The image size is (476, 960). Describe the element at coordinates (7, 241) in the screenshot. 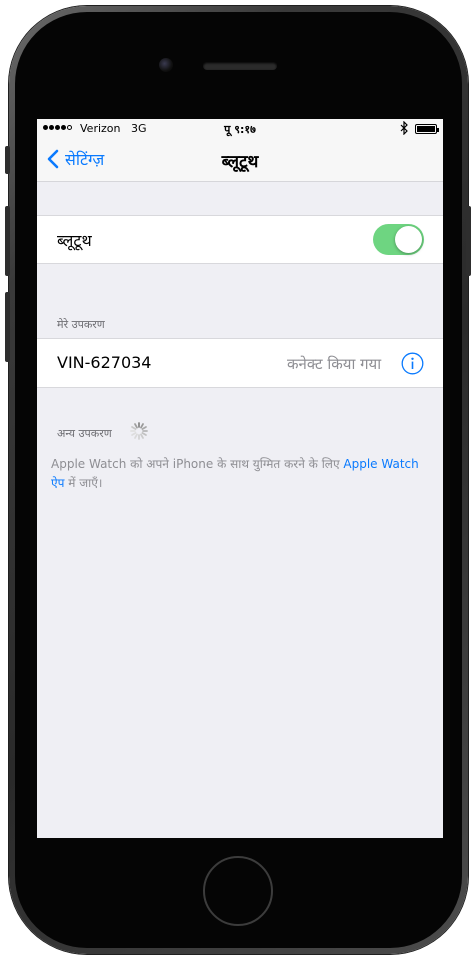

I see `volume-up-button` at that location.